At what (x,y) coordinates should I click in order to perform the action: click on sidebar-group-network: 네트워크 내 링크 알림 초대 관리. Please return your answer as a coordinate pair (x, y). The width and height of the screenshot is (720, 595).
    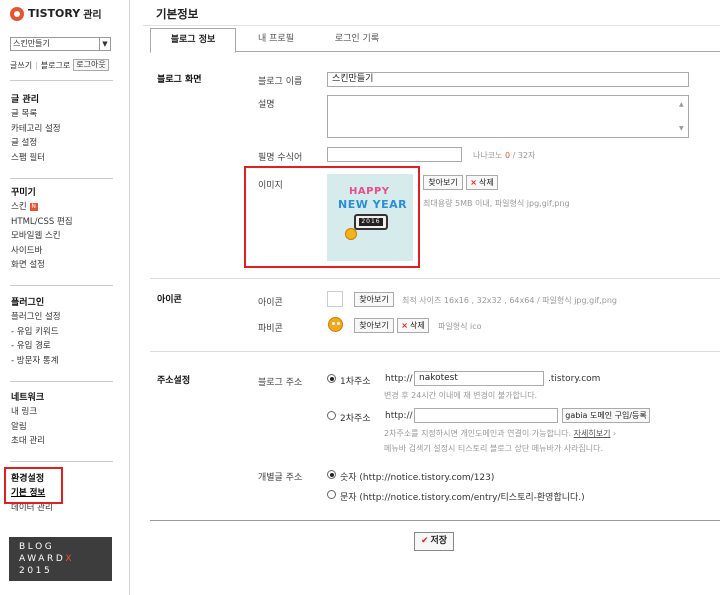
    Looking at the image, I should click on (28, 420).